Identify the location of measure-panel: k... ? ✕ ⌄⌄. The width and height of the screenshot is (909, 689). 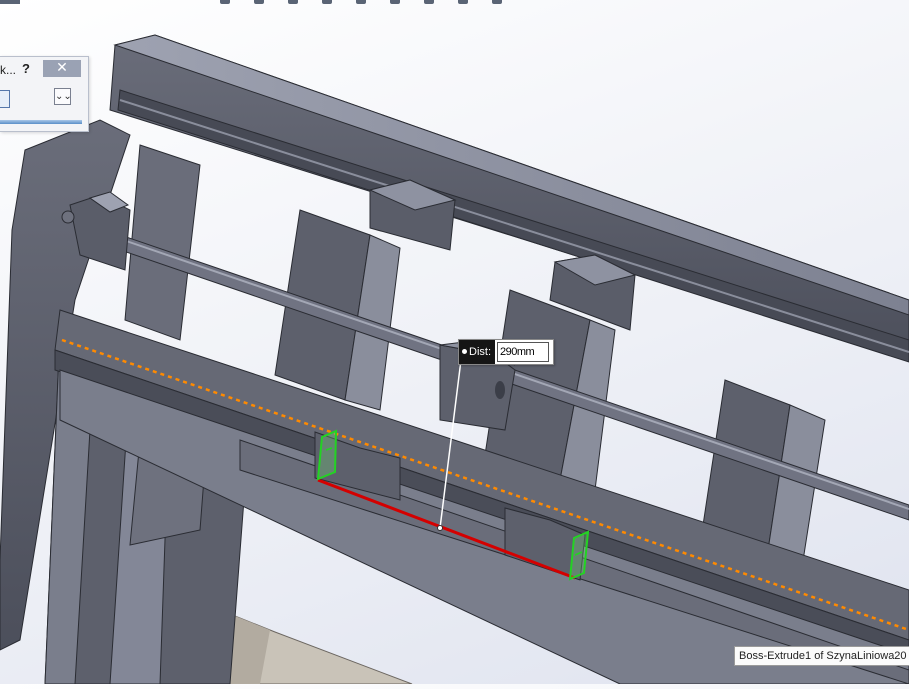
(44, 94).